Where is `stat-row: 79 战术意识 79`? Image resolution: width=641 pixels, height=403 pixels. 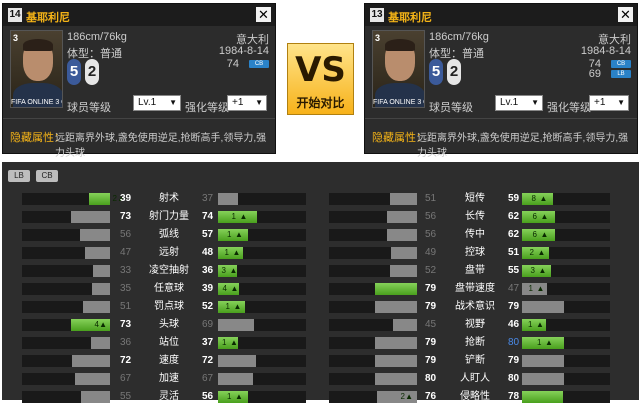
stat-row: 79 战术意识 79 is located at coordinates (320, 307).